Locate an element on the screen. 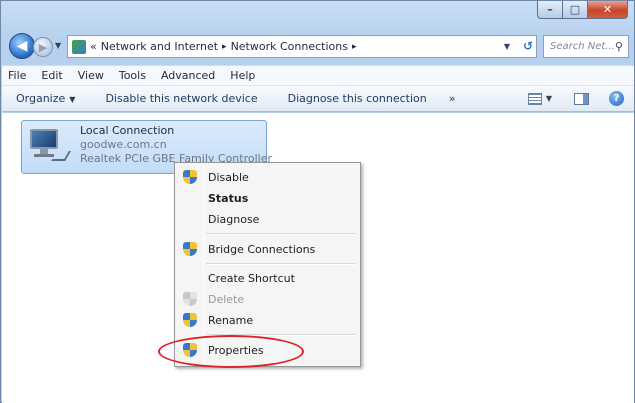 This screenshot has height=403, width=635. menu-bar: File Edit View Tools Advanced Help is located at coordinates (318, 75).